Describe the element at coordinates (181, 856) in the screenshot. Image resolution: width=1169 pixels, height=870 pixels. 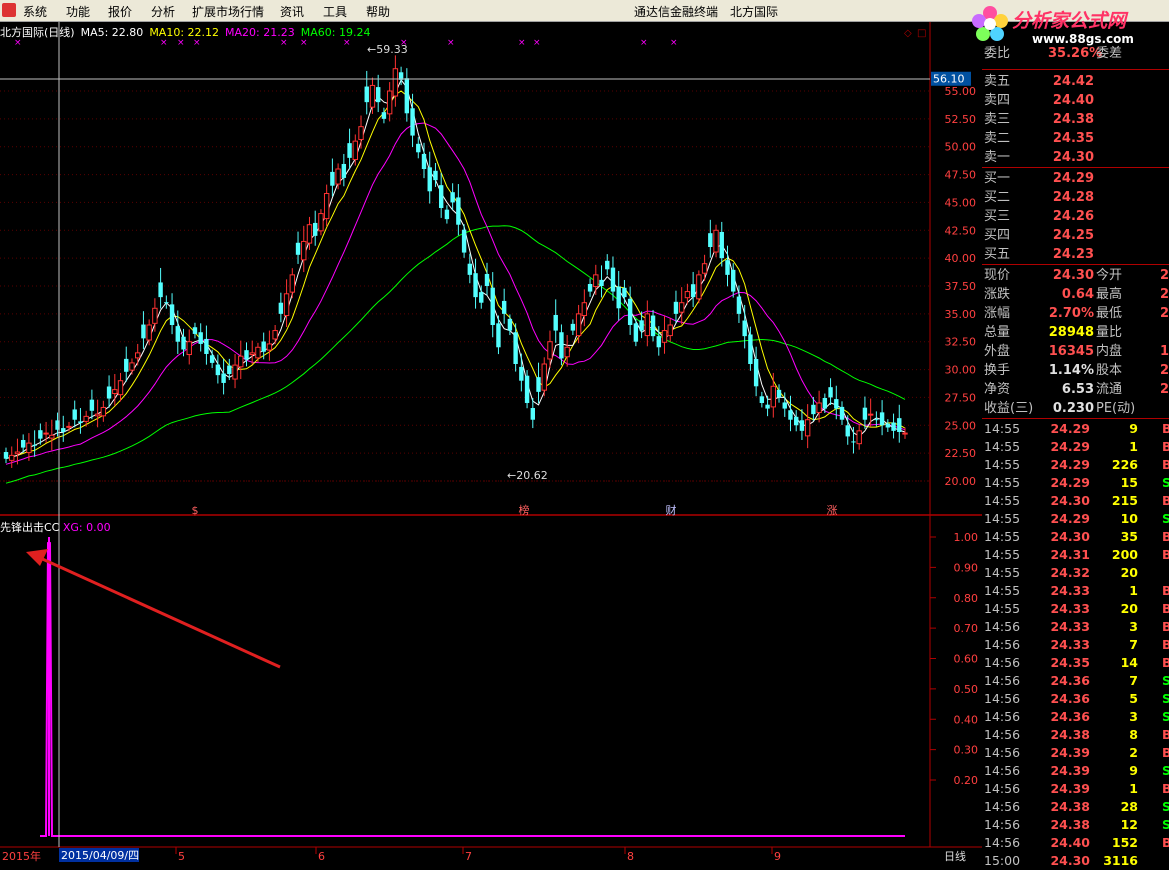
I see `month-label: 5` at that location.